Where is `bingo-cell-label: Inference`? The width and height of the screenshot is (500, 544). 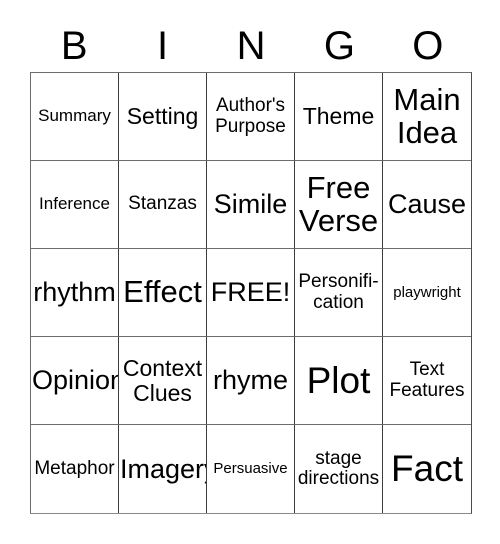
bingo-cell-label: Inference is located at coordinates (74, 204).